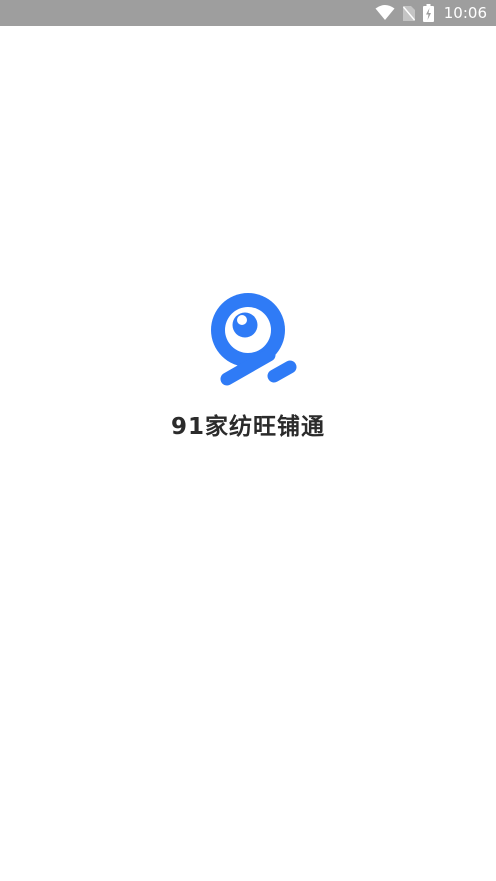  What do you see at coordinates (428, 13) in the screenshot?
I see `battery-charging-icon` at bounding box center [428, 13].